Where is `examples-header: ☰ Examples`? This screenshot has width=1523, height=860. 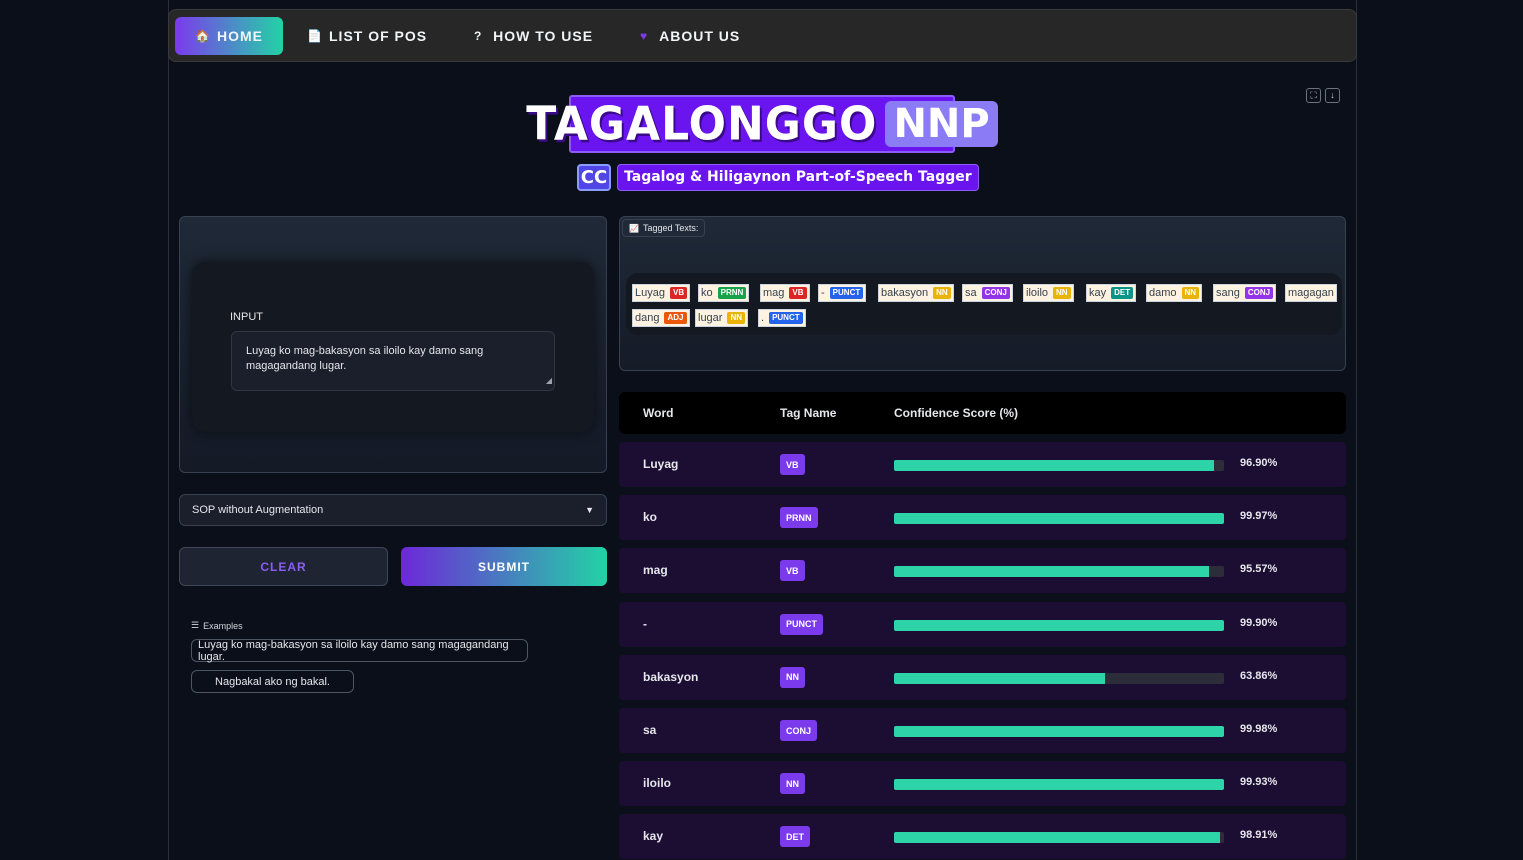
examples-header: ☰ Examples is located at coordinates (217, 625).